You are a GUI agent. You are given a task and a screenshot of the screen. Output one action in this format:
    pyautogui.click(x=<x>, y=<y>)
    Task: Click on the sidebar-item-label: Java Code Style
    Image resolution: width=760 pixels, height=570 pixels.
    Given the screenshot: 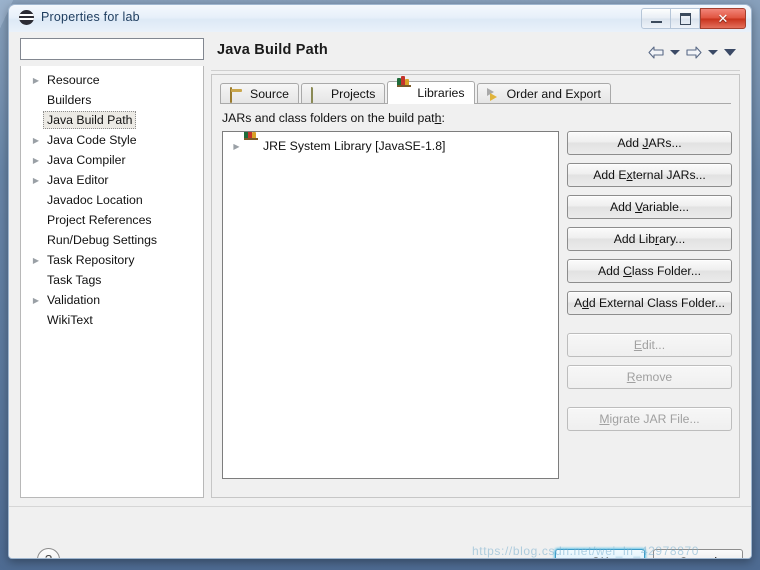 What is the action you would take?
    pyautogui.click(x=92, y=140)
    